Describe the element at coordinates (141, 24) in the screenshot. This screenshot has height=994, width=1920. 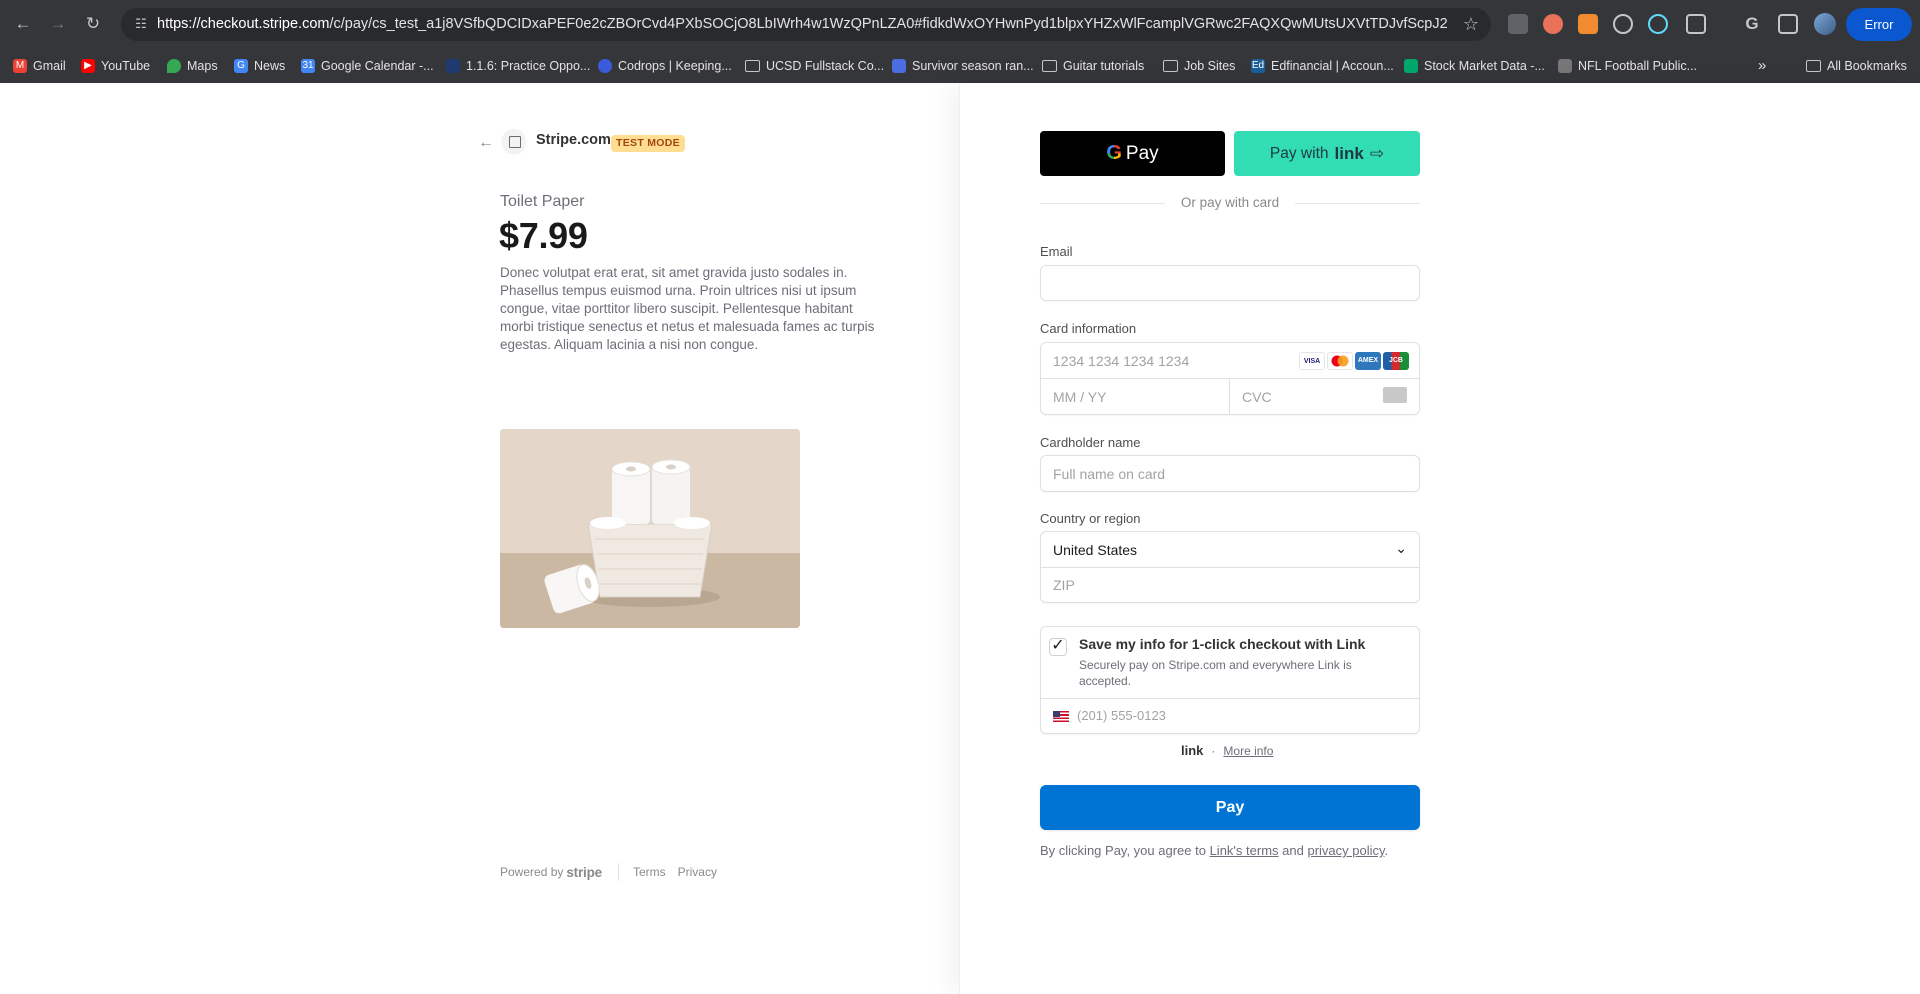
I see `site-info-icon: ☷` at that location.